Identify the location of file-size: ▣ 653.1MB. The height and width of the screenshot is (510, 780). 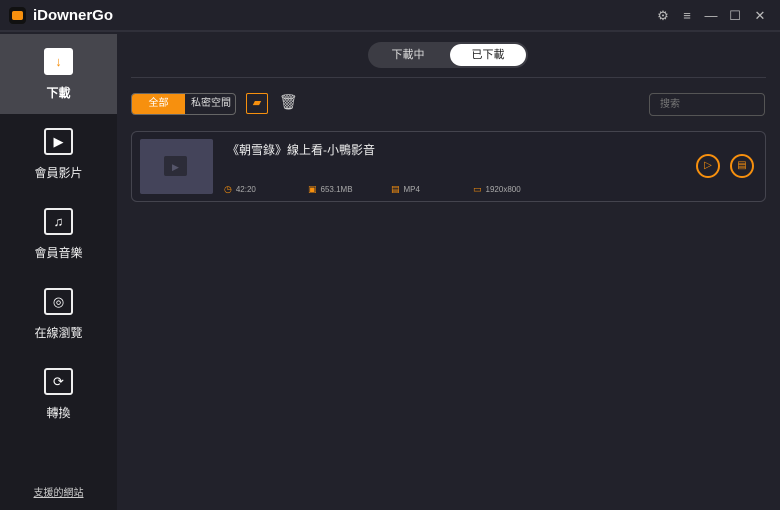
(330, 189).